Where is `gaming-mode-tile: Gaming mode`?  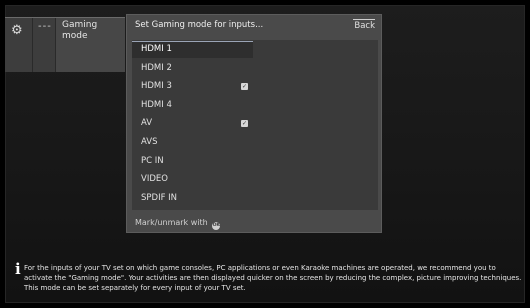
gaming-mode-tile: Gaming mode is located at coordinates (90, 44).